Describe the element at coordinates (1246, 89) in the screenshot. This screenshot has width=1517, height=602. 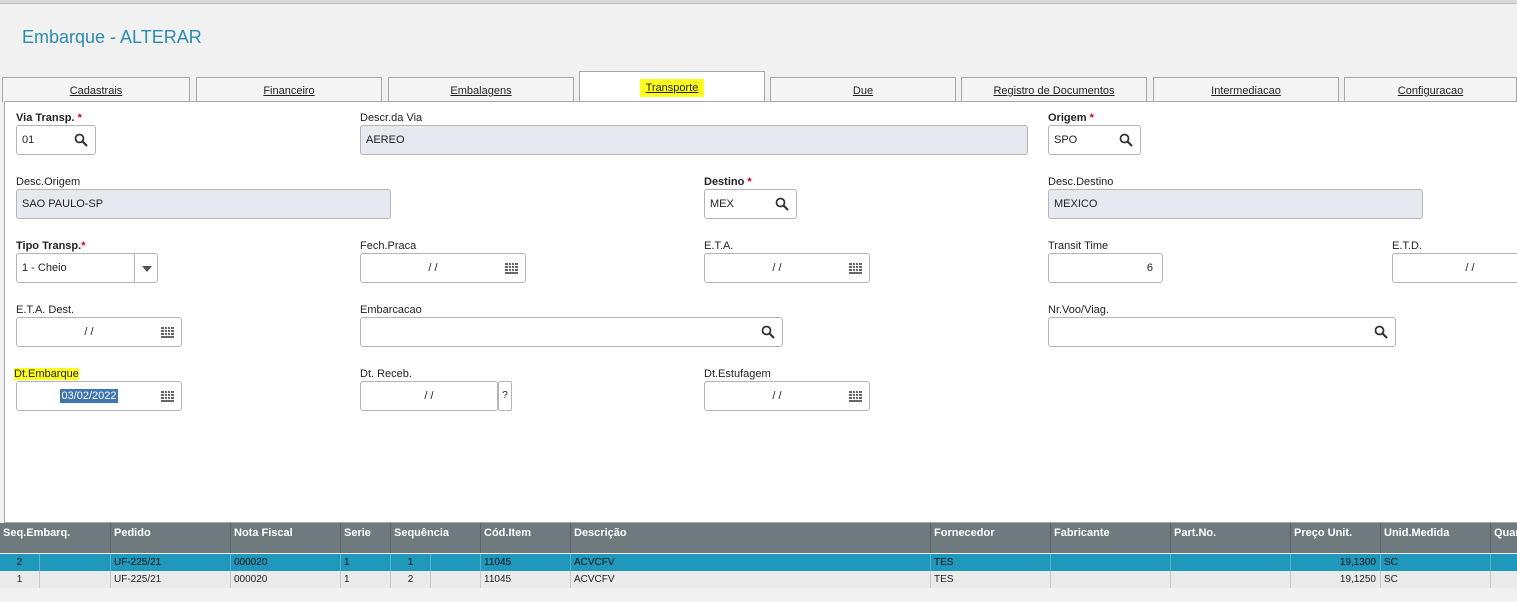
I see `tab-intermediacao: Intermediacao` at that location.